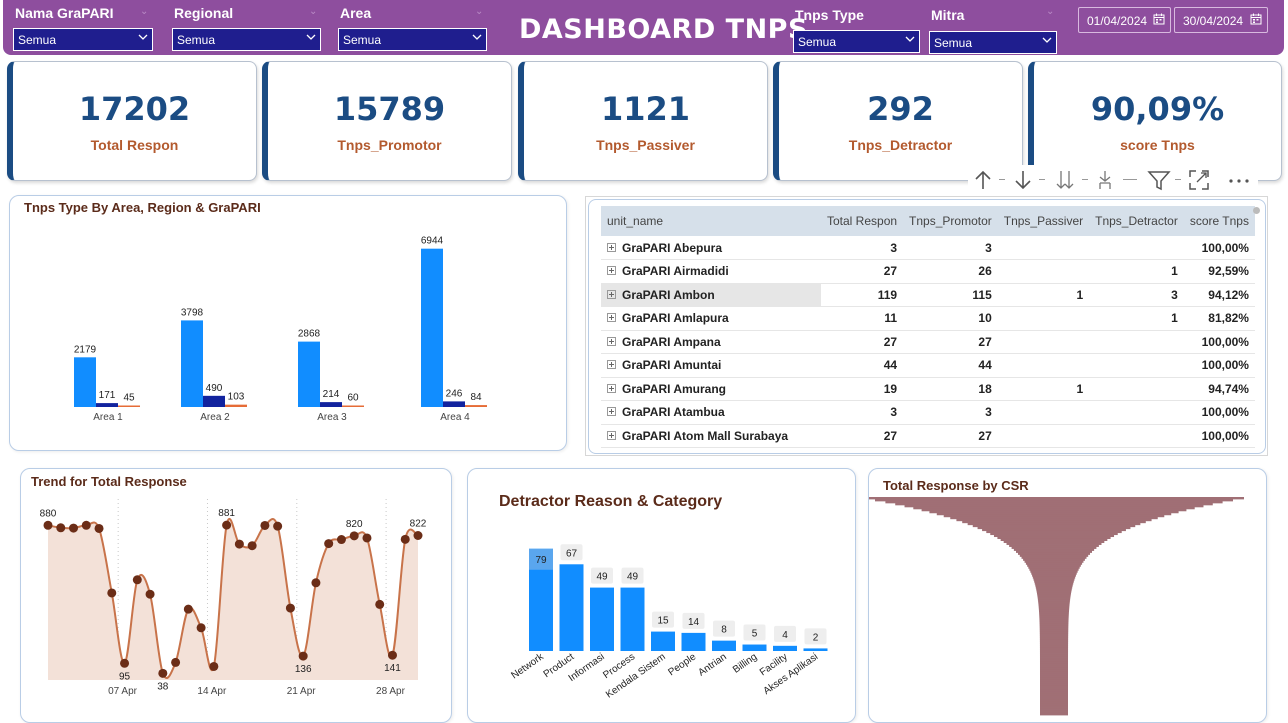 The height and width of the screenshot is (723, 1288). Describe the element at coordinates (856, 41) in the screenshot. I see `tnps-type-dropdown: Semua` at that location.